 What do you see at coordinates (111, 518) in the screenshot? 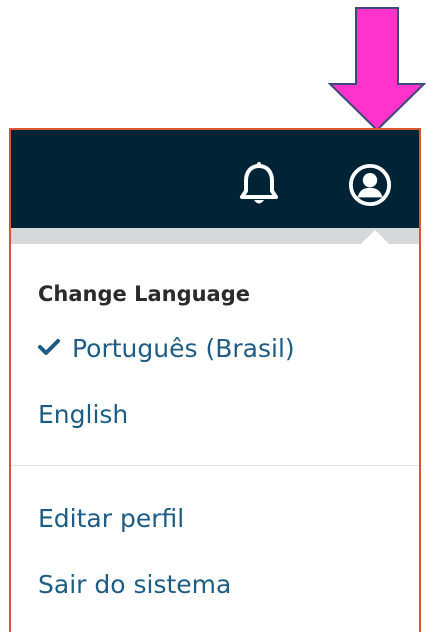
I see `edit-profile-link: Editar perfil` at bounding box center [111, 518].